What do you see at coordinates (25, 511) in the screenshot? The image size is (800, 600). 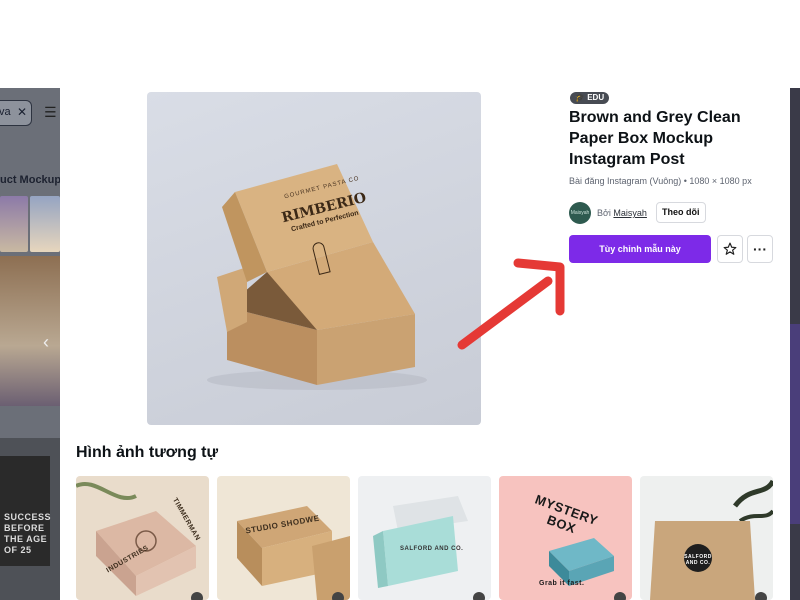 I see `background-dark-card: SUCCESS BEFORE THE AGE OF 25` at bounding box center [25, 511].